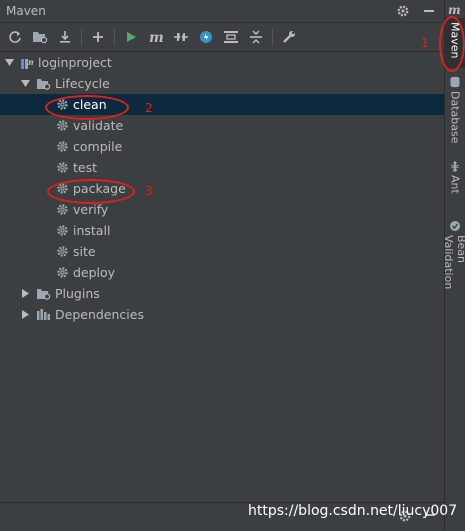 The image size is (465, 531). Describe the element at coordinates (455, 166) in the screenshot. I see `ant-icon` at that location.